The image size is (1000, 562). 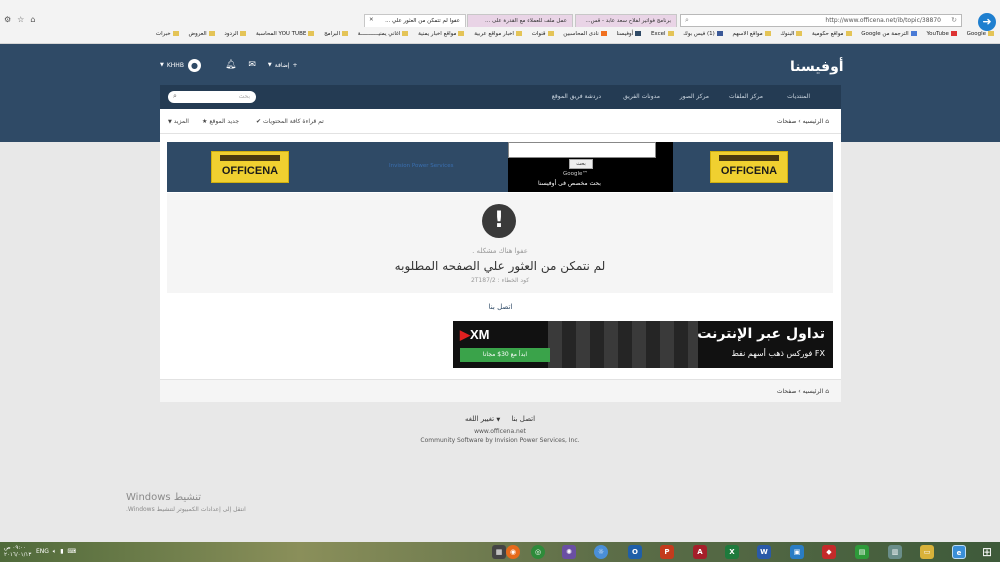 I want to click on user-menu: ▼ KHHB ●, so click(x=183, y=65).